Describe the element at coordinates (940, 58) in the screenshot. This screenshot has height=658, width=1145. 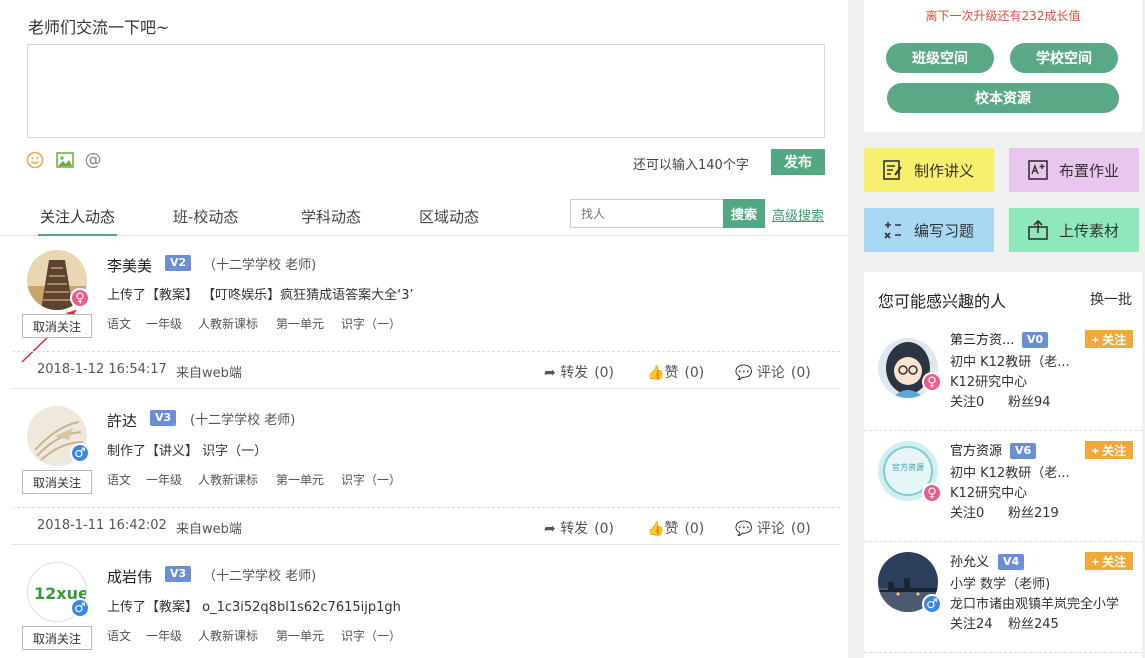
I see `class-space-button: 班级空间` at that location.